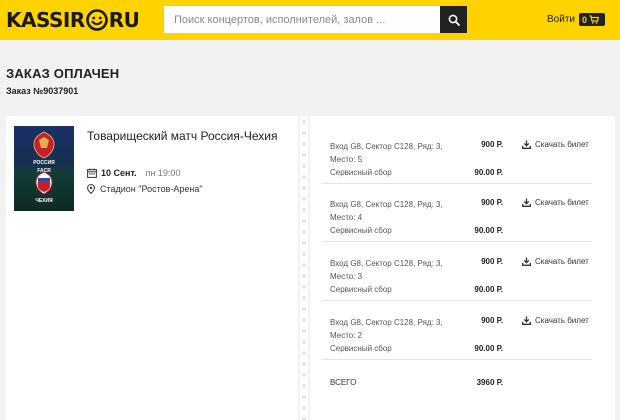 The image size is (620, 420). I want to click on search-input, so click(302, 19).